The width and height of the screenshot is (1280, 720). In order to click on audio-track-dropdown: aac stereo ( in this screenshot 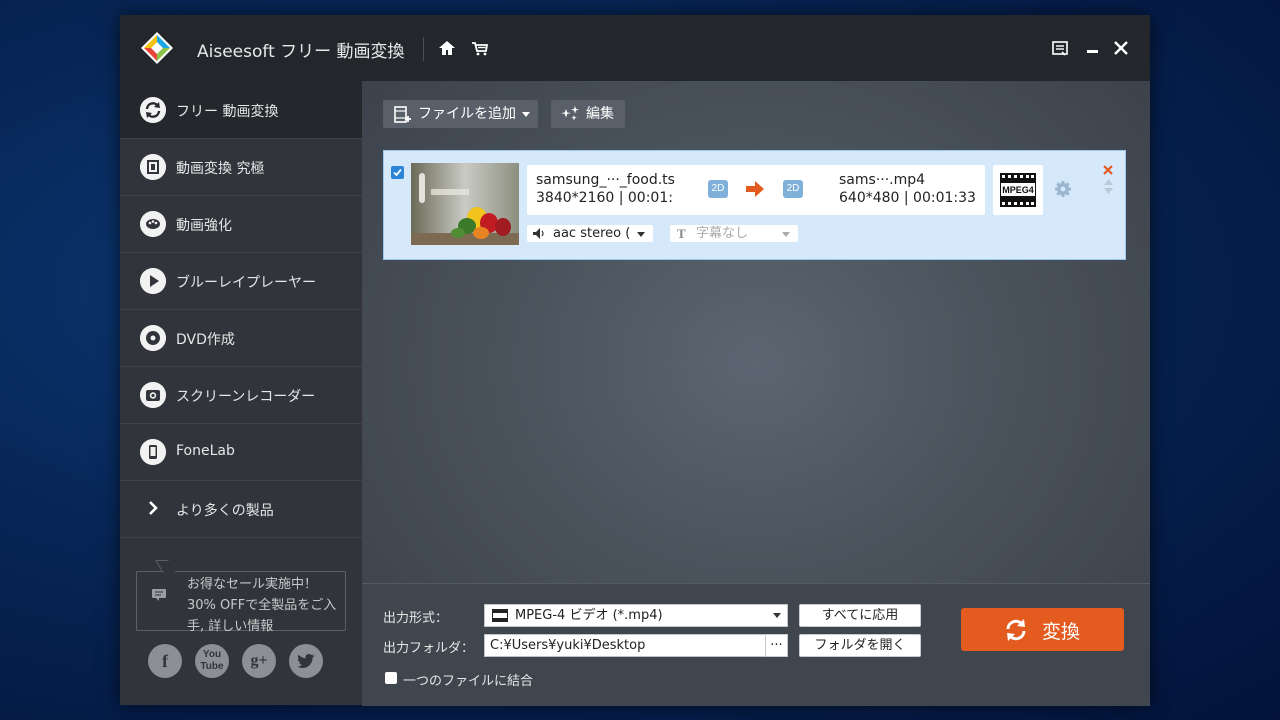, I will do `click(590, 233)`.